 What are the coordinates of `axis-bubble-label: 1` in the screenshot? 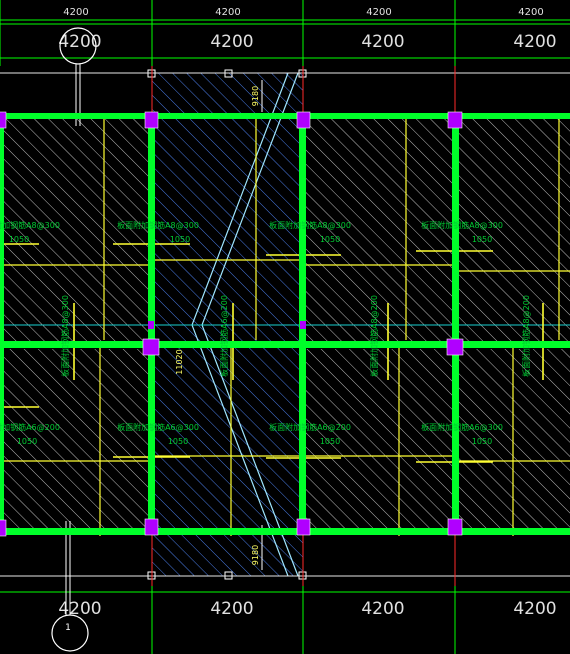 It's located at (68, 628).